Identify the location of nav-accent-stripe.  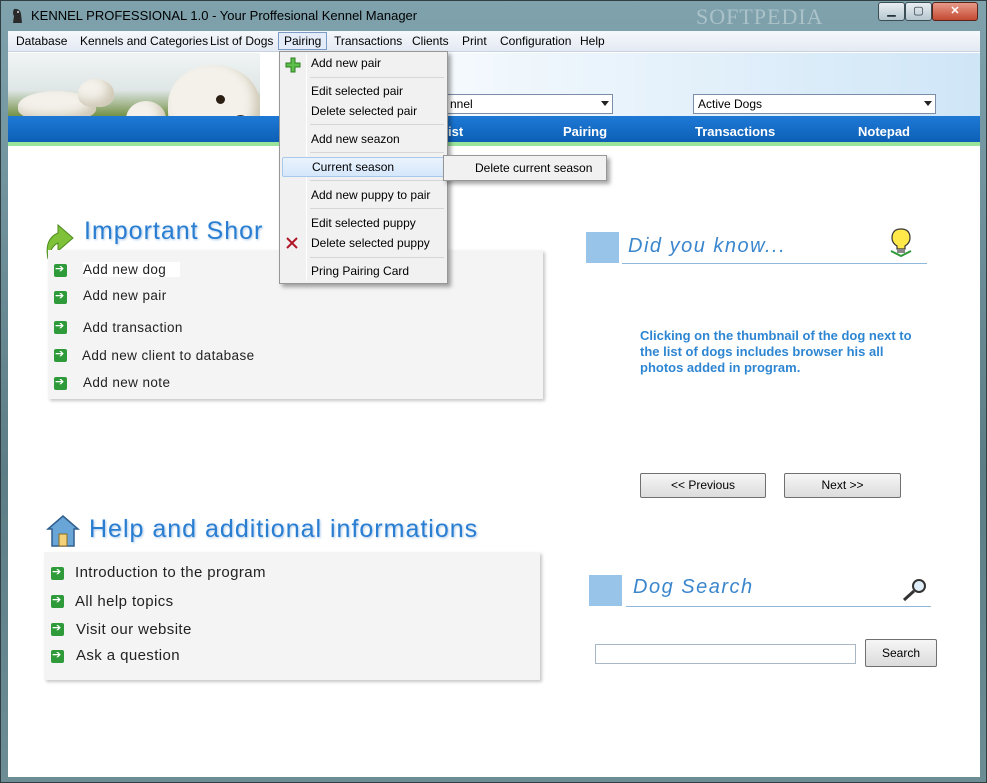
(494, 144).